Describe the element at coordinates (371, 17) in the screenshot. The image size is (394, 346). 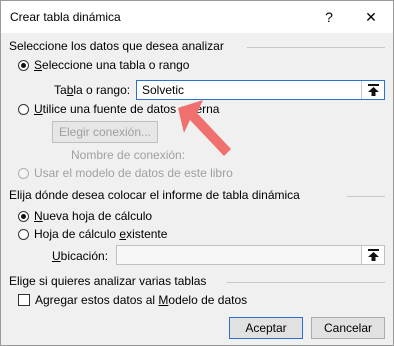
I see `close-button: ✕` at that location.